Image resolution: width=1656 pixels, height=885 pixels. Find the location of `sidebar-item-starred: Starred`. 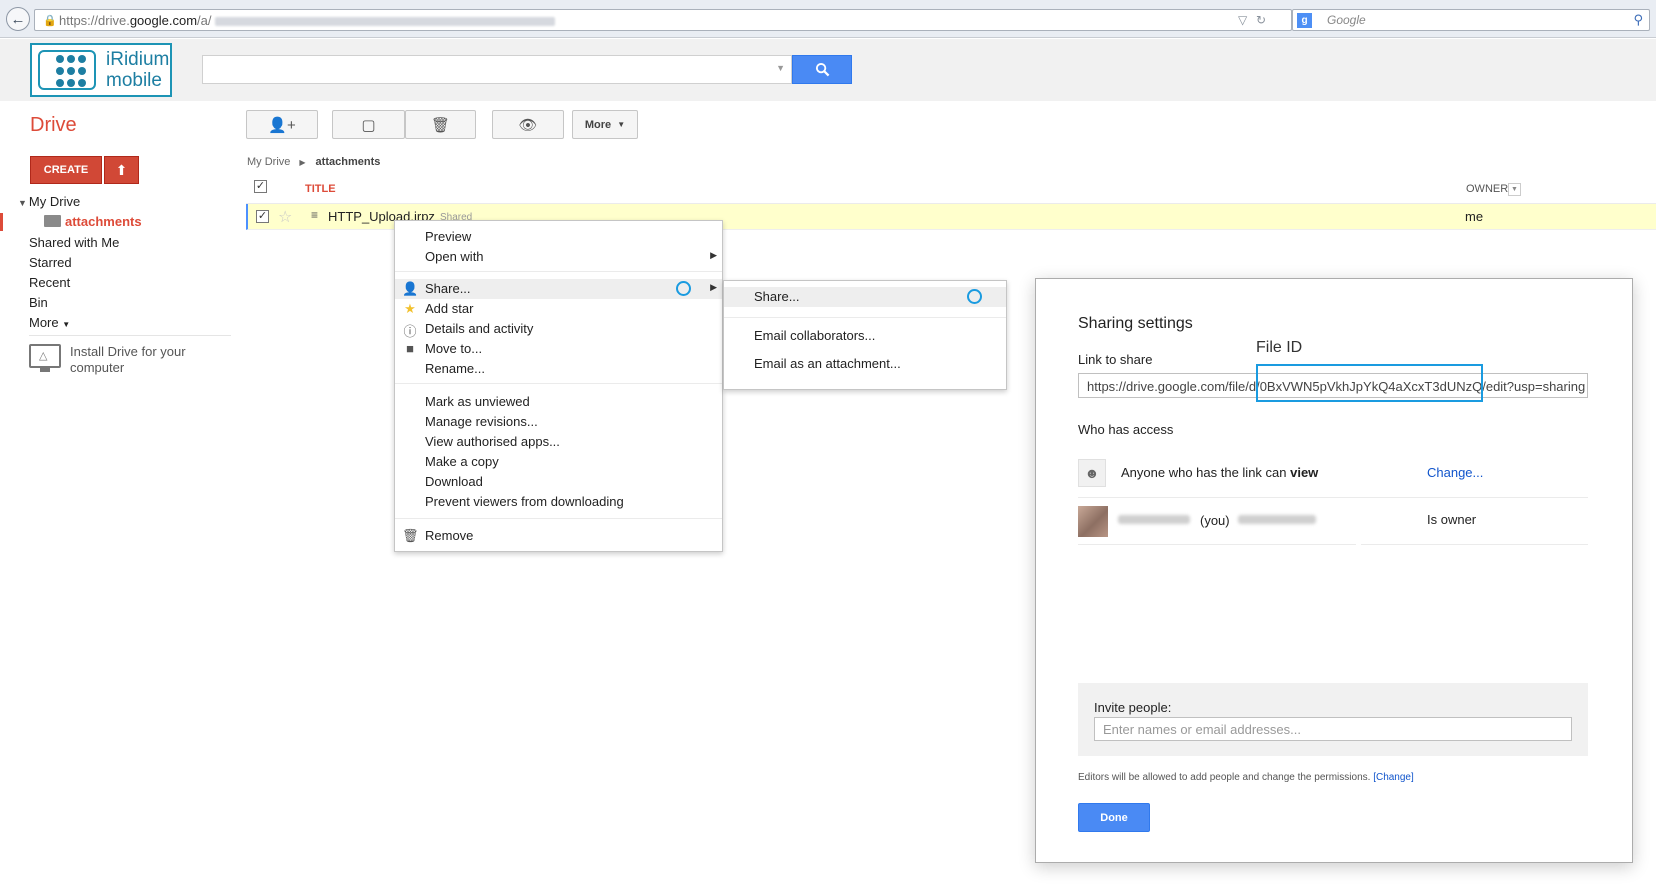

sidebar-item-starred: Starred is located at coordinates (50, 262).